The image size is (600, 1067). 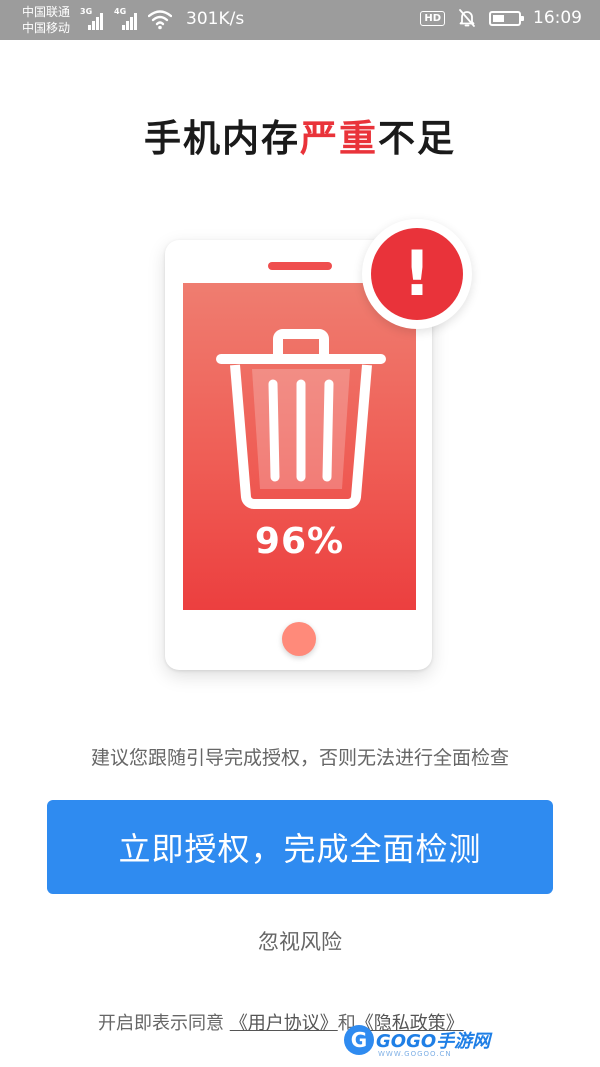 I want to click on alert-symbol: !, so click(x=417, y=274).